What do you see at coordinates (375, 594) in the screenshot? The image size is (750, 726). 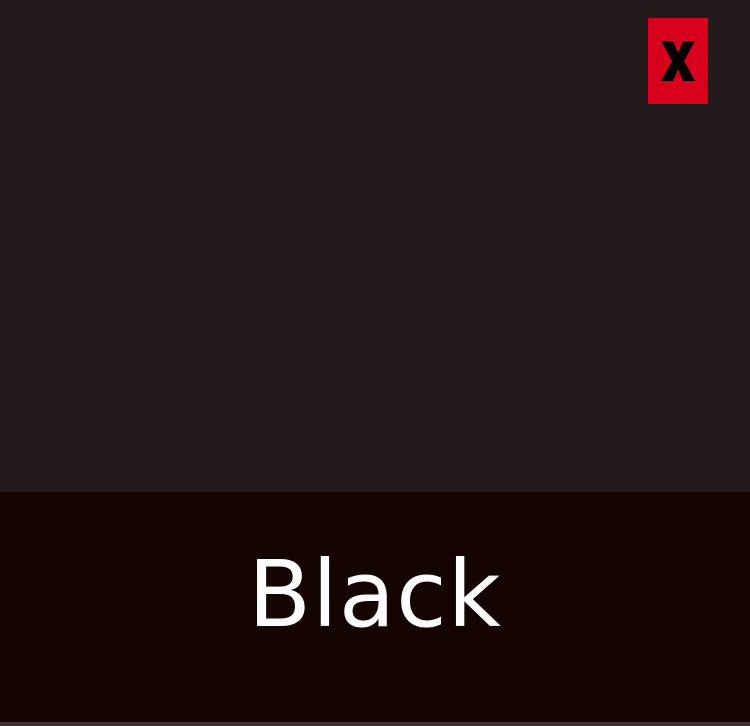 I see `color-name-label: Black` at bounding box center [375, 594].